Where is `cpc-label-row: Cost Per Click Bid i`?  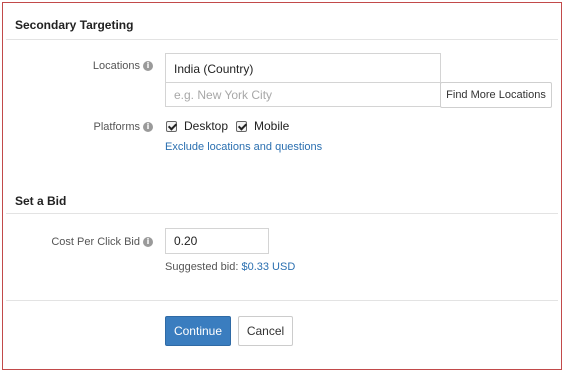 cpc-label-row: Cost Per Click Bid i is located at coordinates (93, 242).